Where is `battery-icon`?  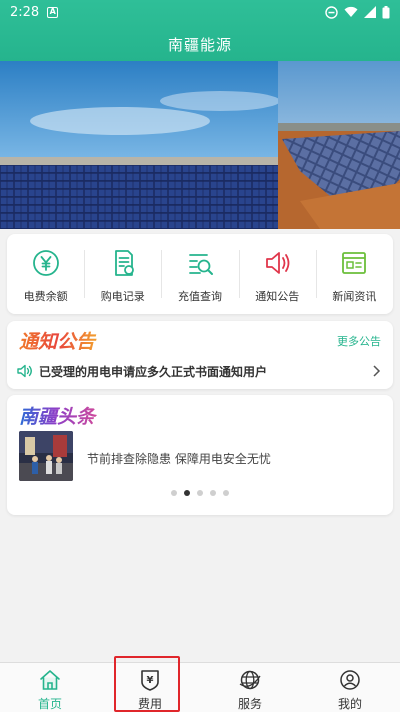 battery-icon is located at coordinates (386, 11).